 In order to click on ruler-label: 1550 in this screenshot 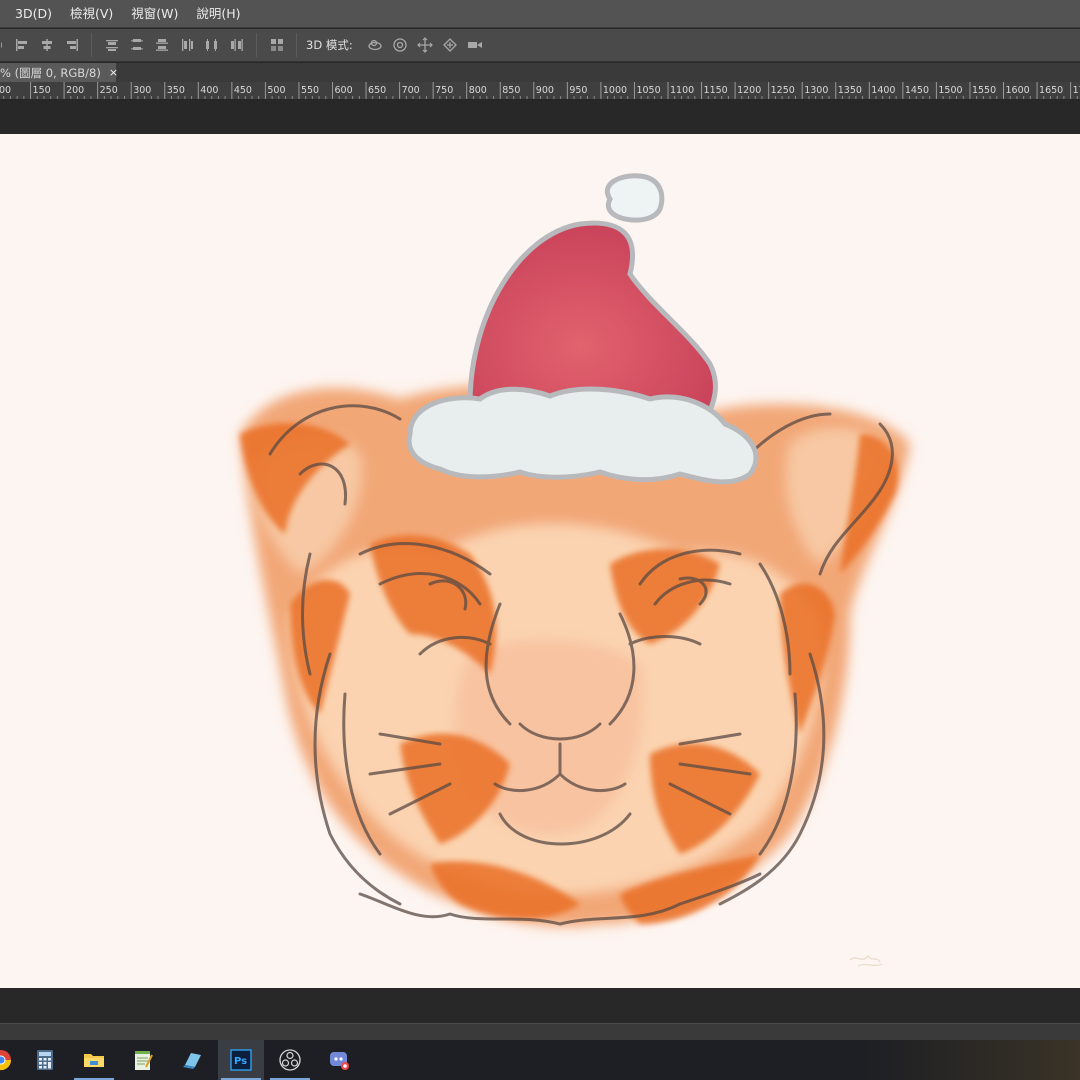, I will do `click(984, 90)`.